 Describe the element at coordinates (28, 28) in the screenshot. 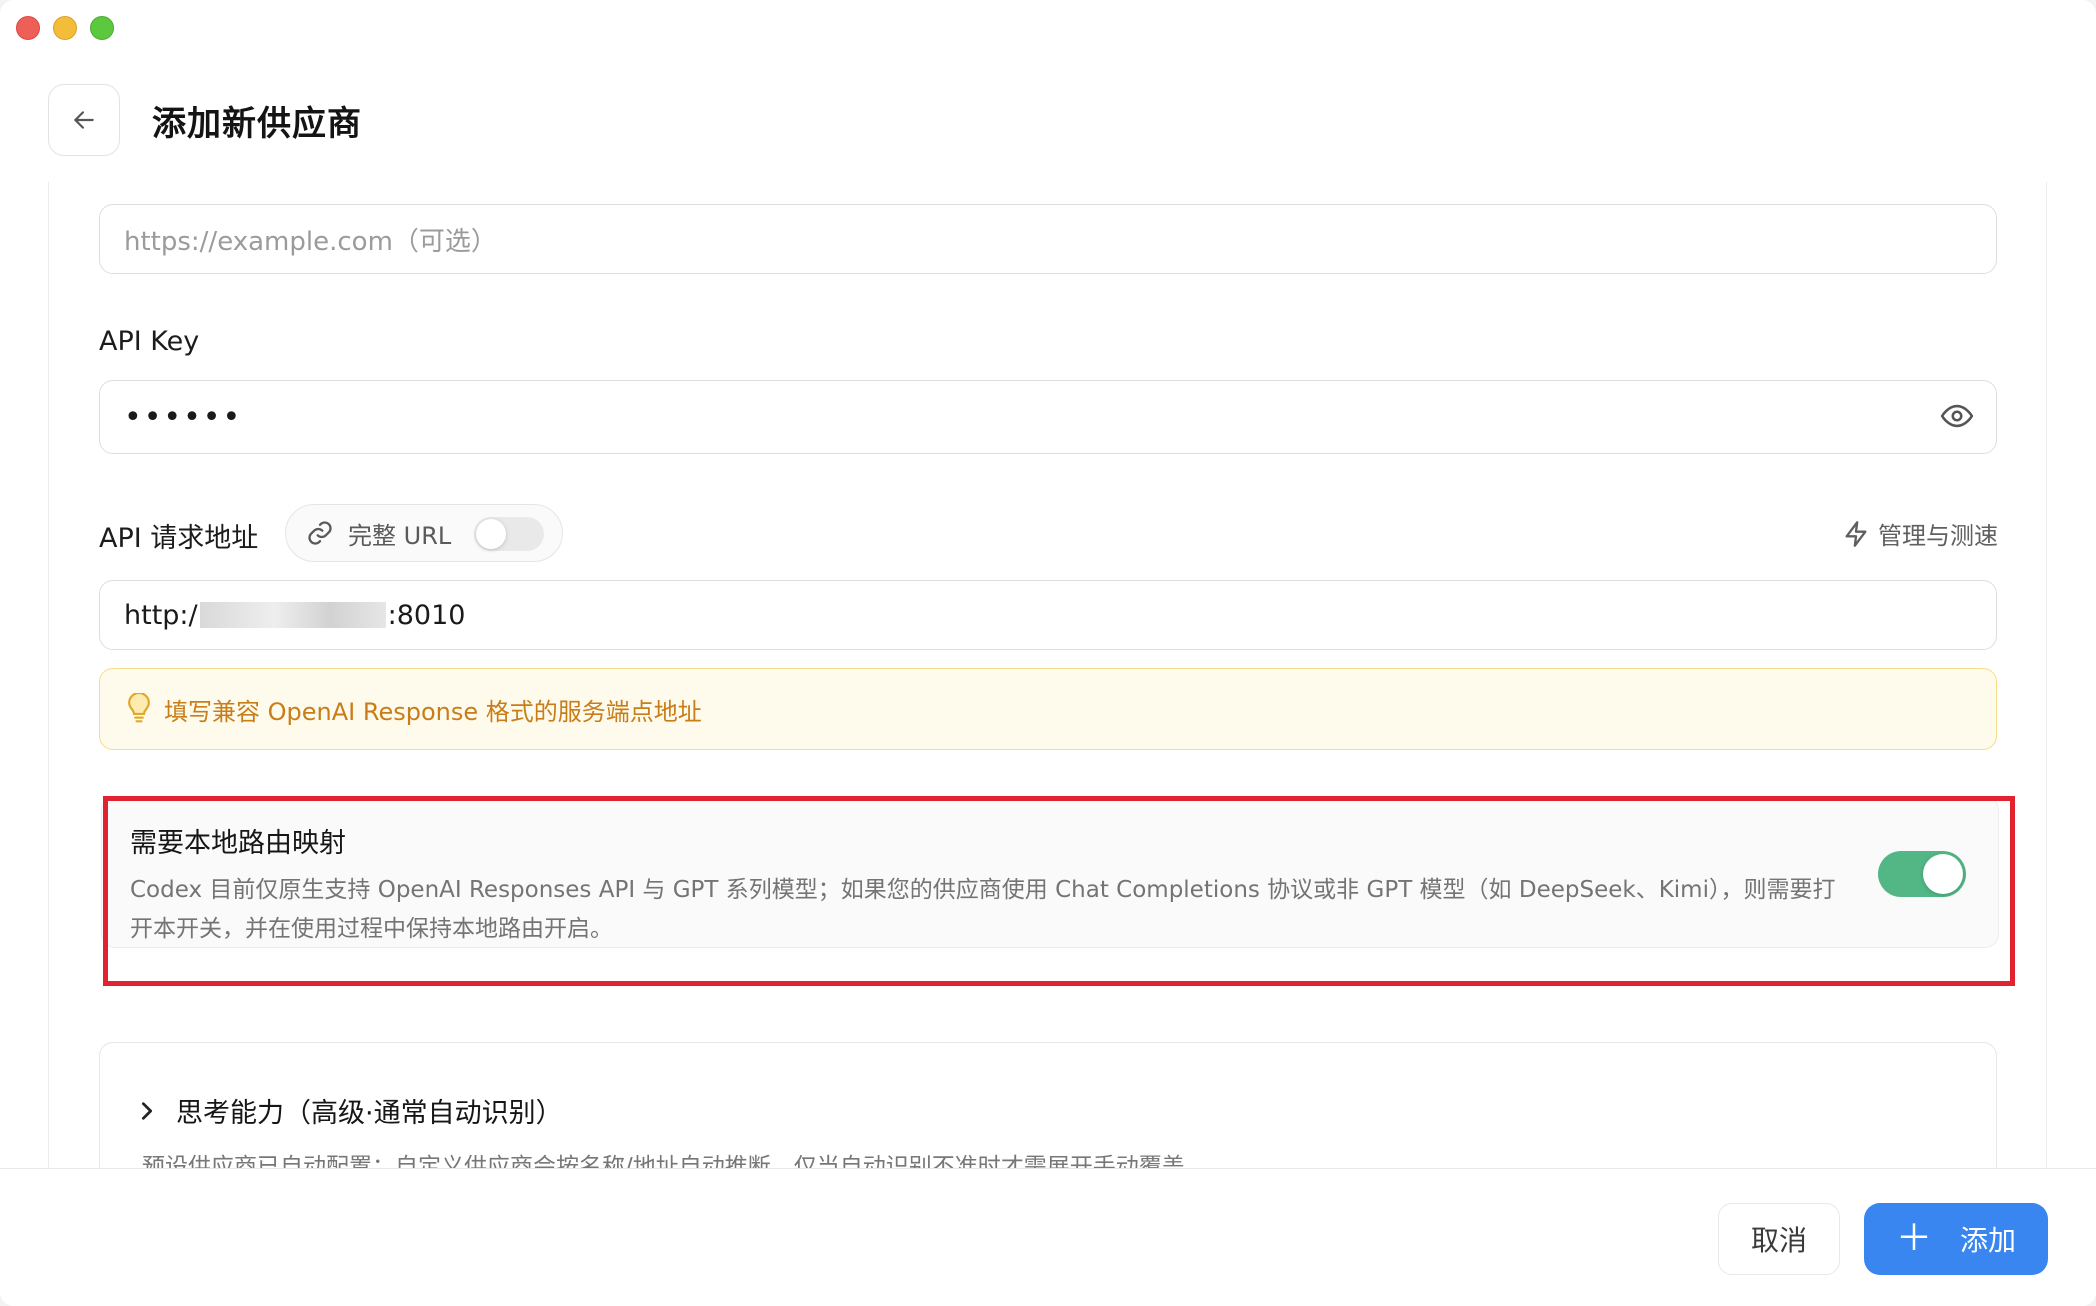

I see `close-window-button` at that location.